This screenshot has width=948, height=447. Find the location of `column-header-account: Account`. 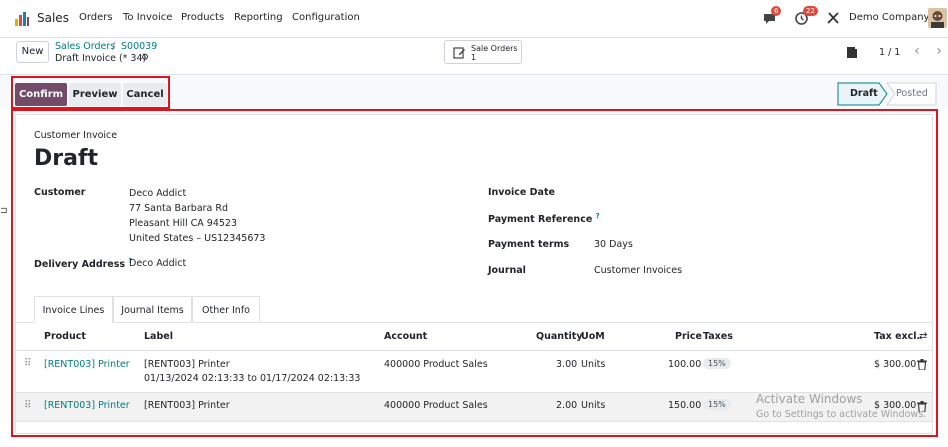

column-header-account: Account is located at coordinates (405, 336).